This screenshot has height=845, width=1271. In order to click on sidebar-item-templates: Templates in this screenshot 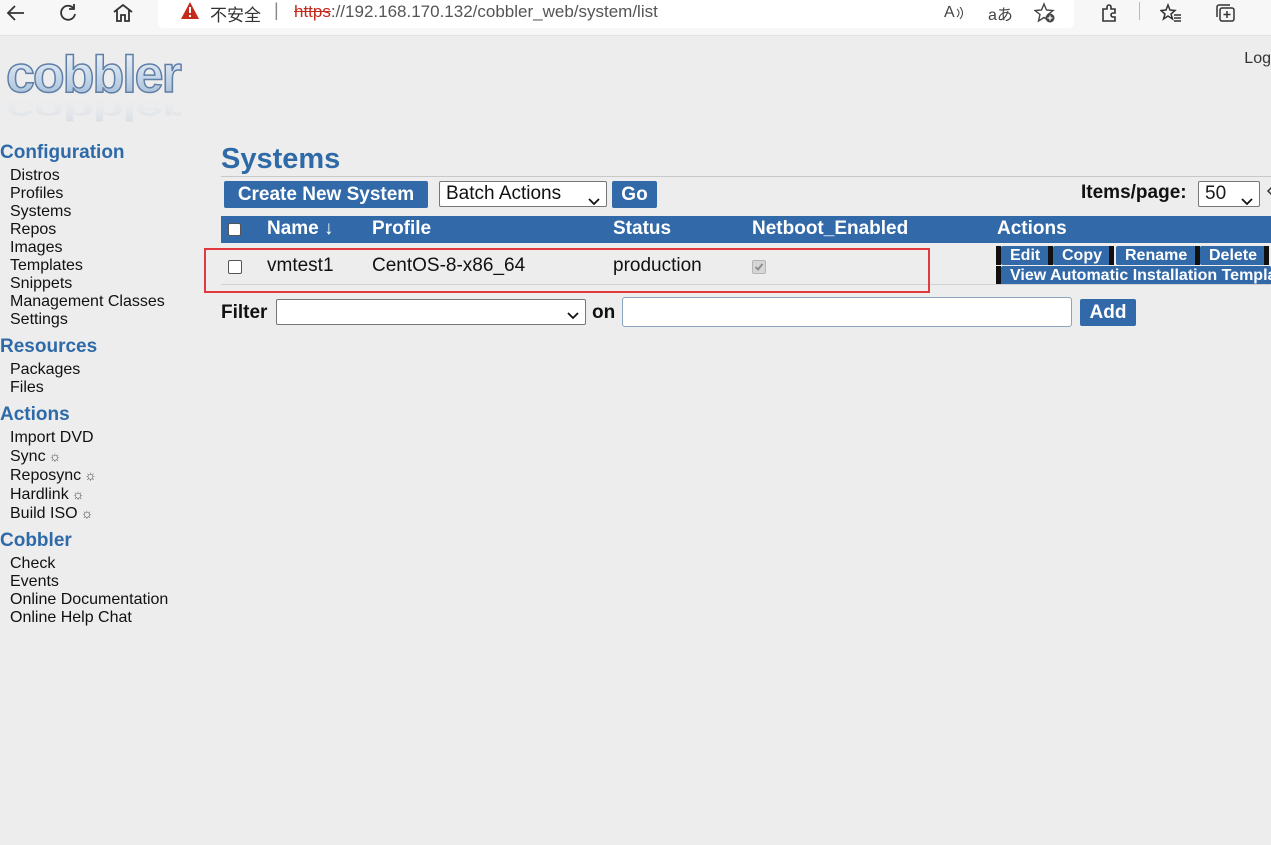, I will do `click(110, 266)`.